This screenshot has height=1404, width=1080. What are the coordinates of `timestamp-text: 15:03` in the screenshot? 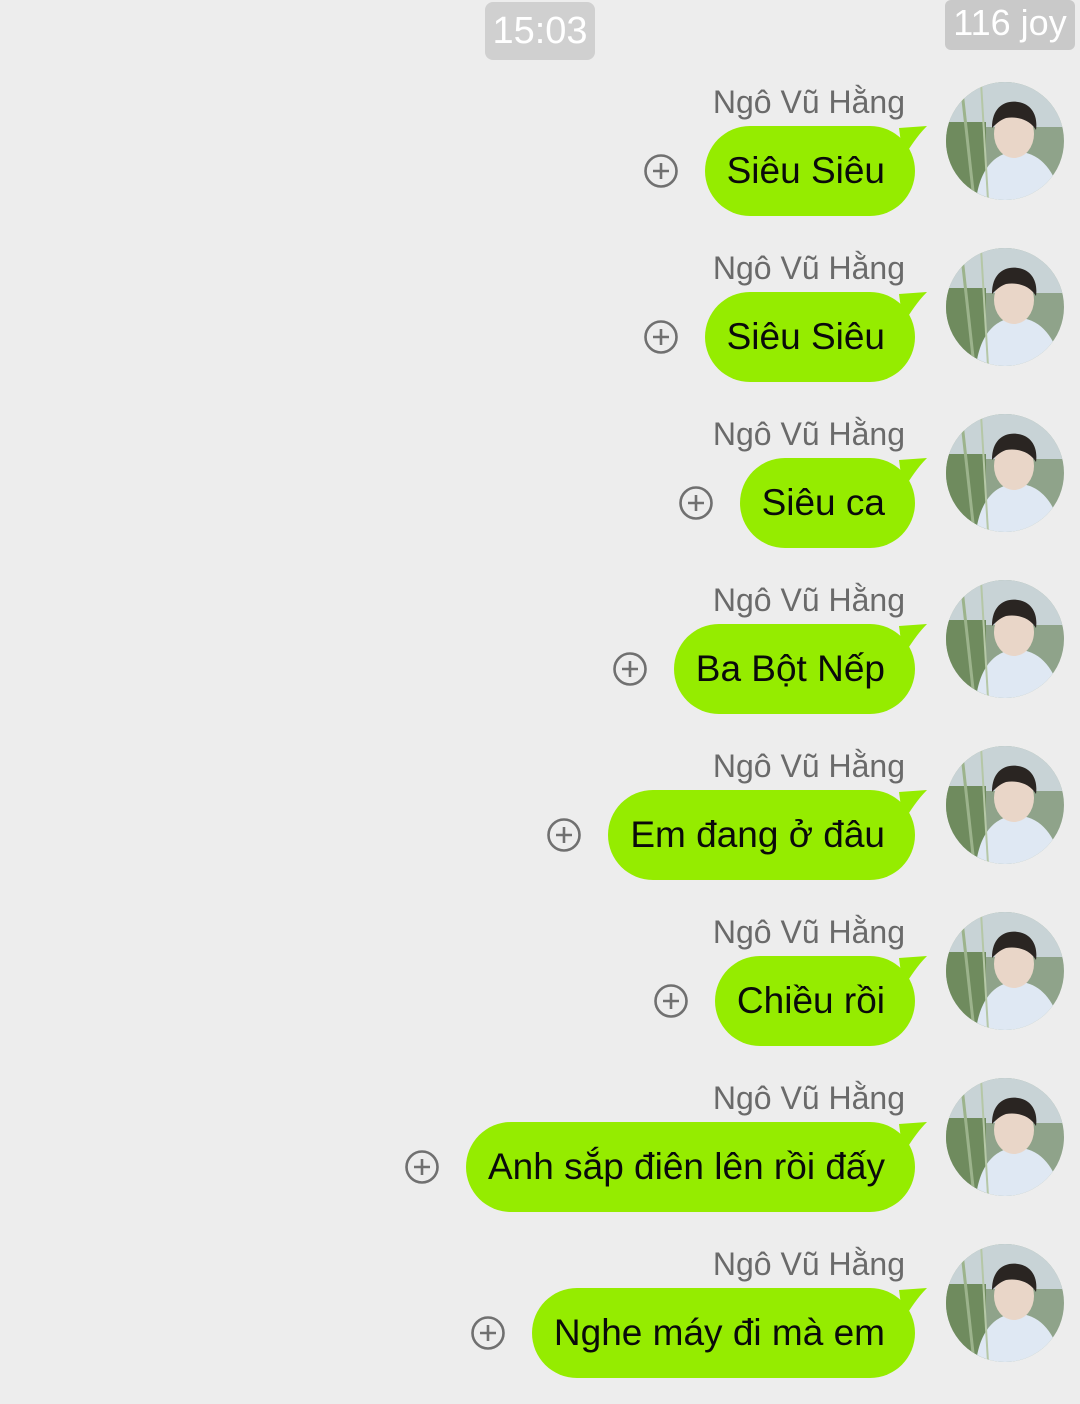 It's located at (540, 31).